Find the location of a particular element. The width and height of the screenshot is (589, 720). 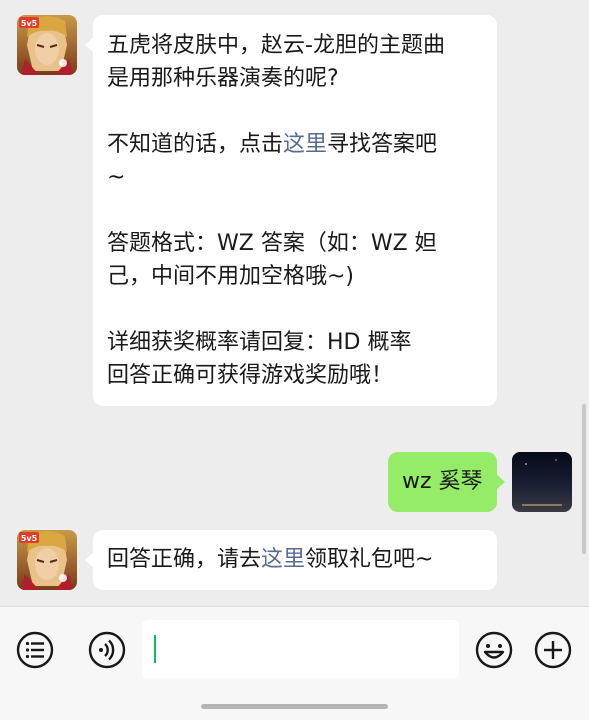

answer-link: 这里 is located at coordinates (305, 144).